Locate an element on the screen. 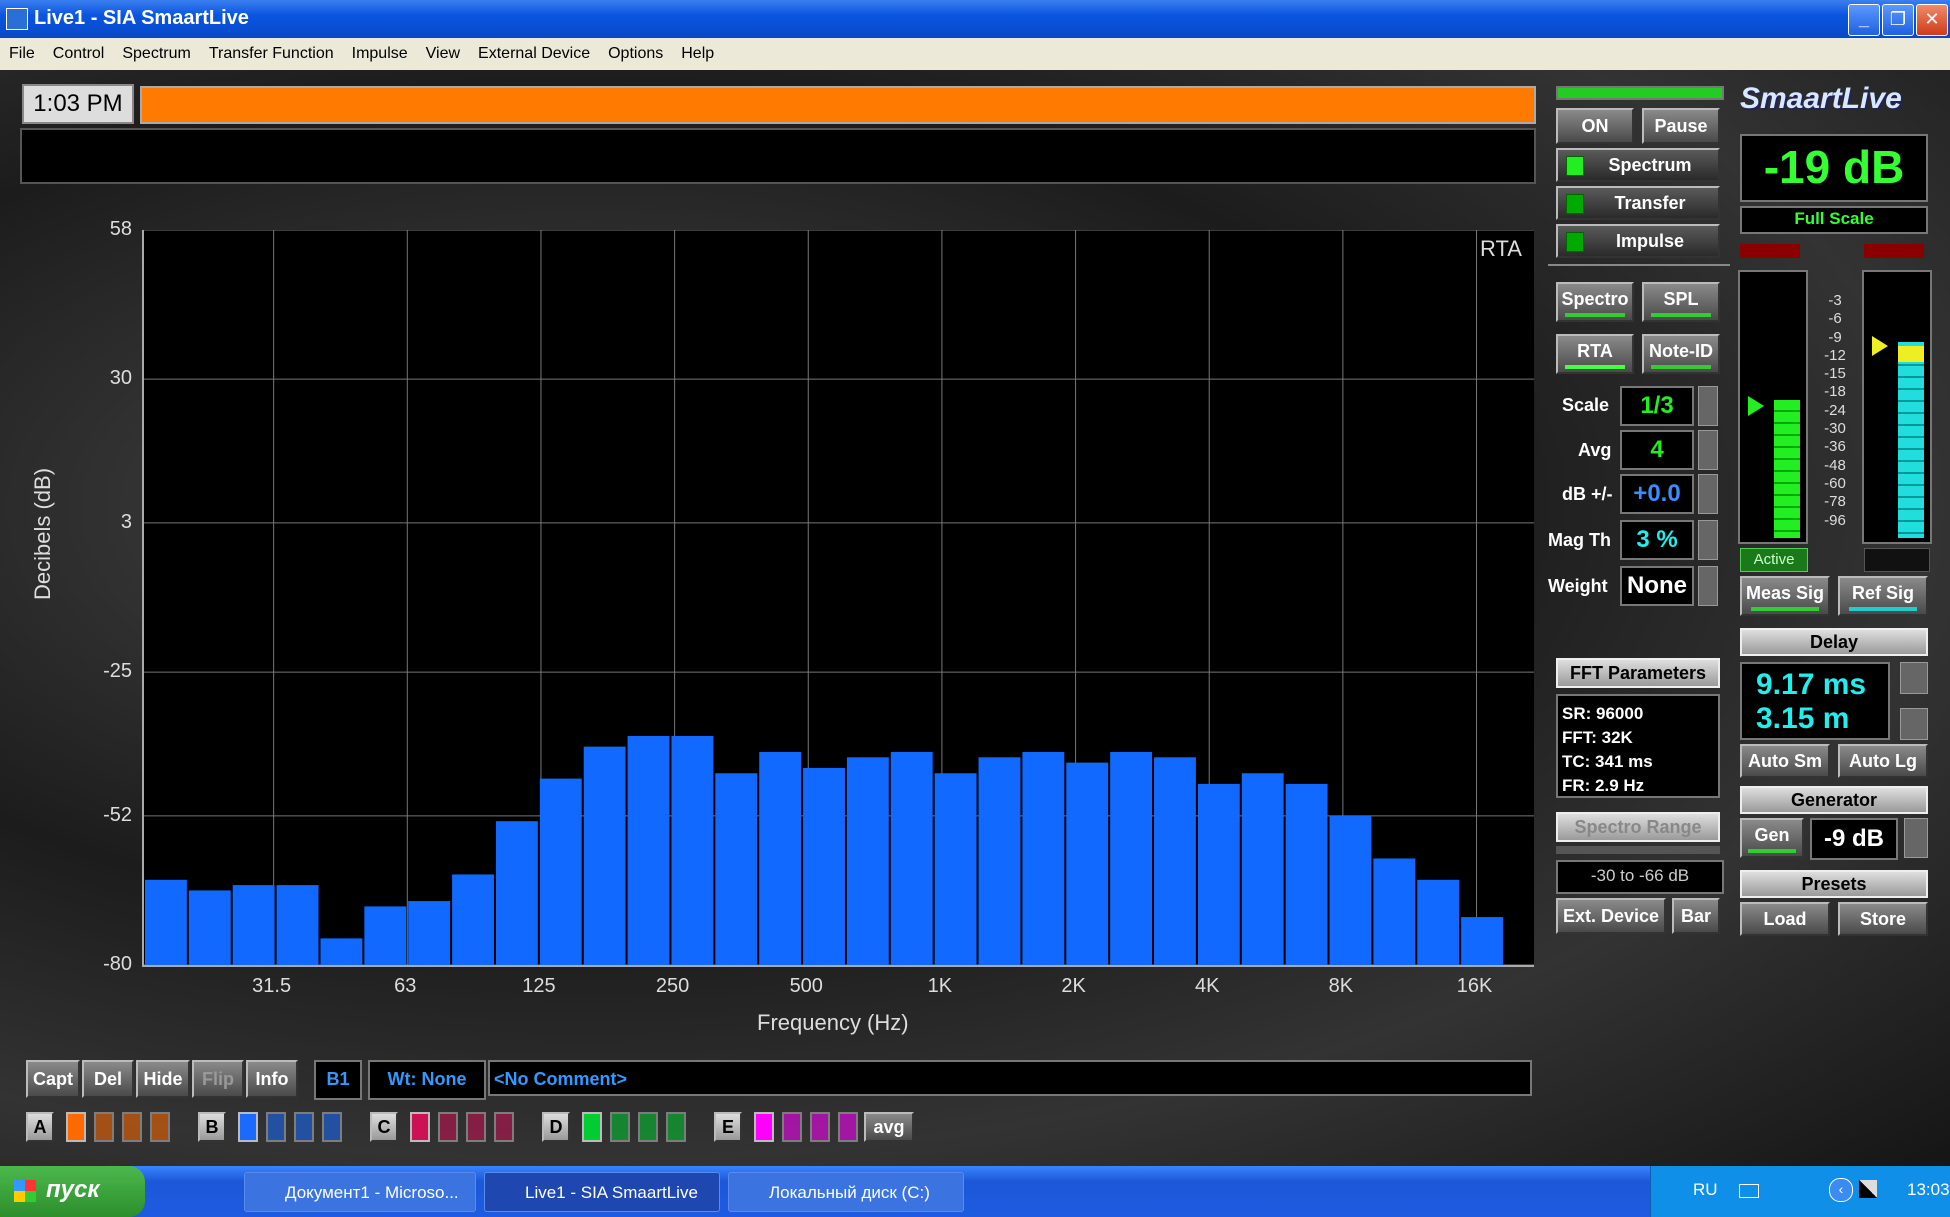  menu-external-device: External Device is located at coordinates (534, 54).